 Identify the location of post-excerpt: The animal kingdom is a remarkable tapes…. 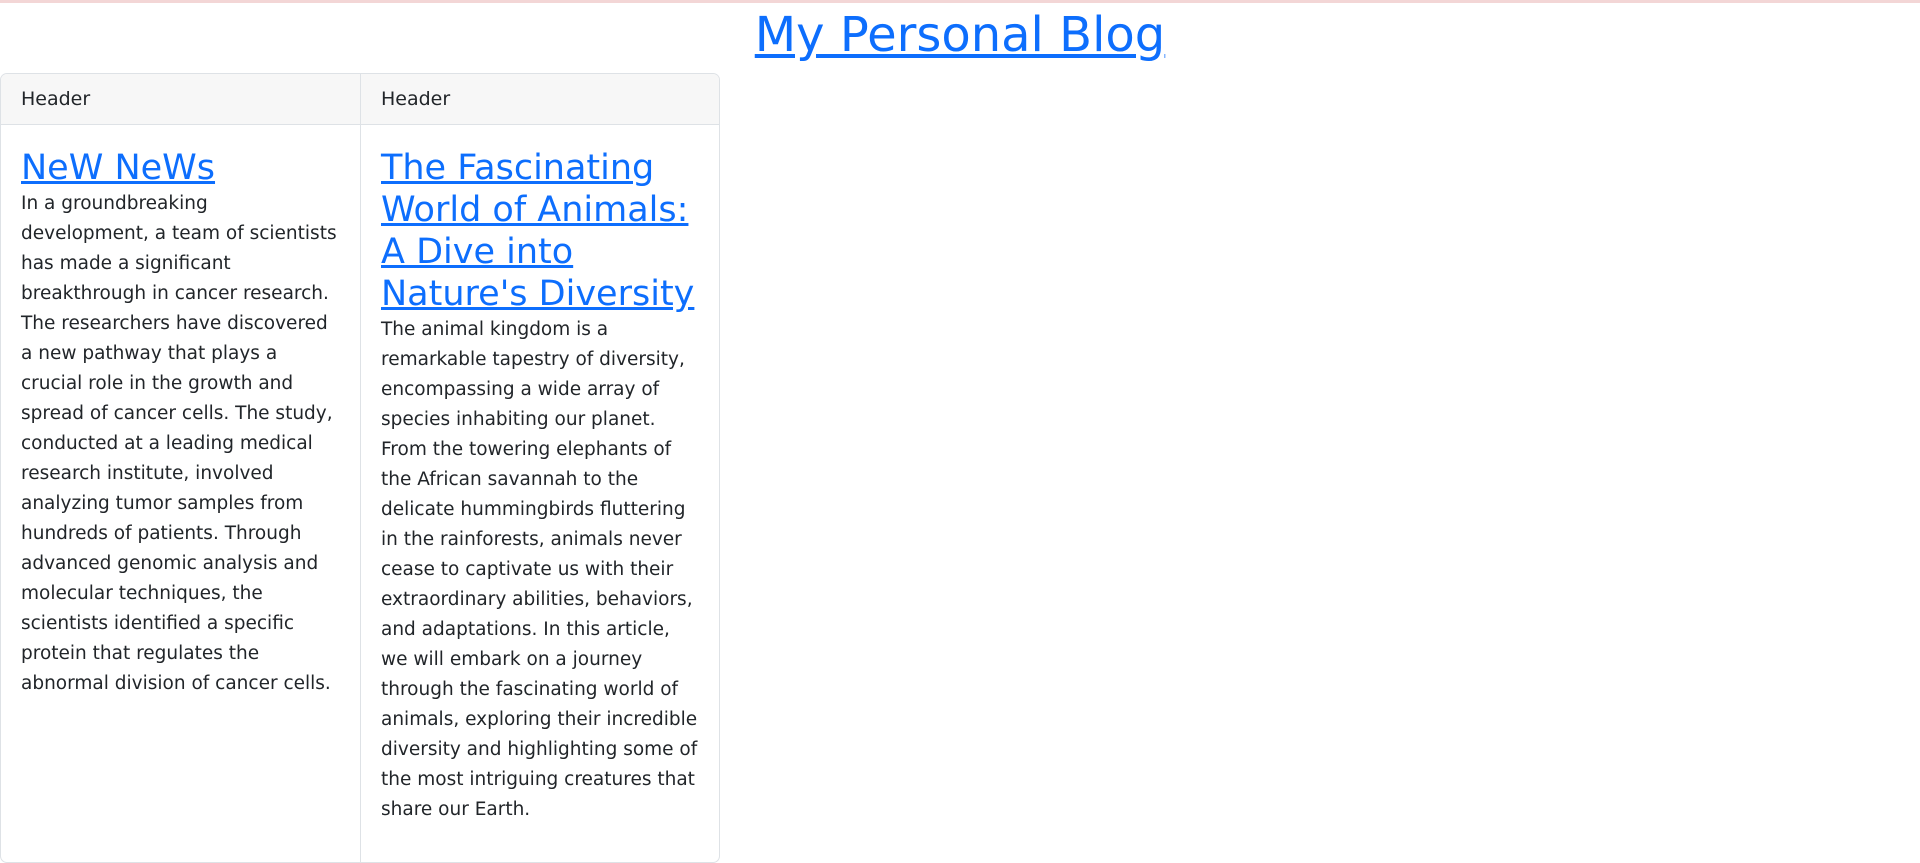
(539, 569).